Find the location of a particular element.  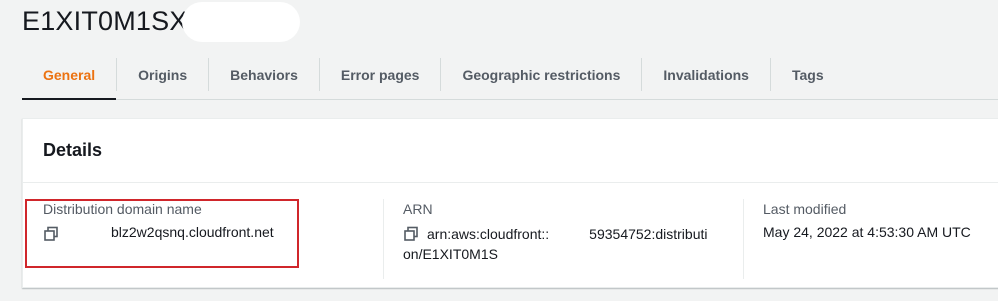

arn-value-part1: arn:aws:cloudfront:: is located at coordinates (488, 234).